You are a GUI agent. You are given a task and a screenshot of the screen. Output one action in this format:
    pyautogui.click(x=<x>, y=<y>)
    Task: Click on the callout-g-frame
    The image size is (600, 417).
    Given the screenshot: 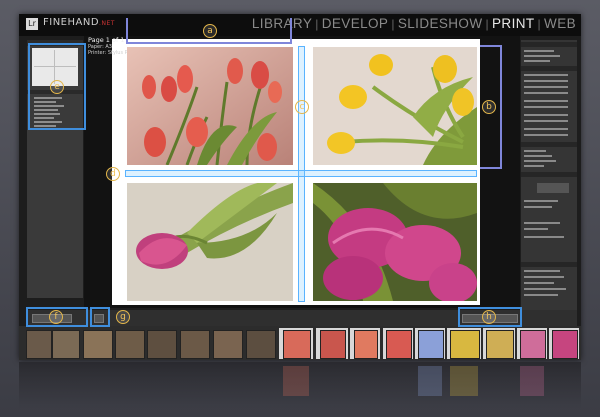 What is the action you would take?
    pyautogui.click(x=100, y=317)
    